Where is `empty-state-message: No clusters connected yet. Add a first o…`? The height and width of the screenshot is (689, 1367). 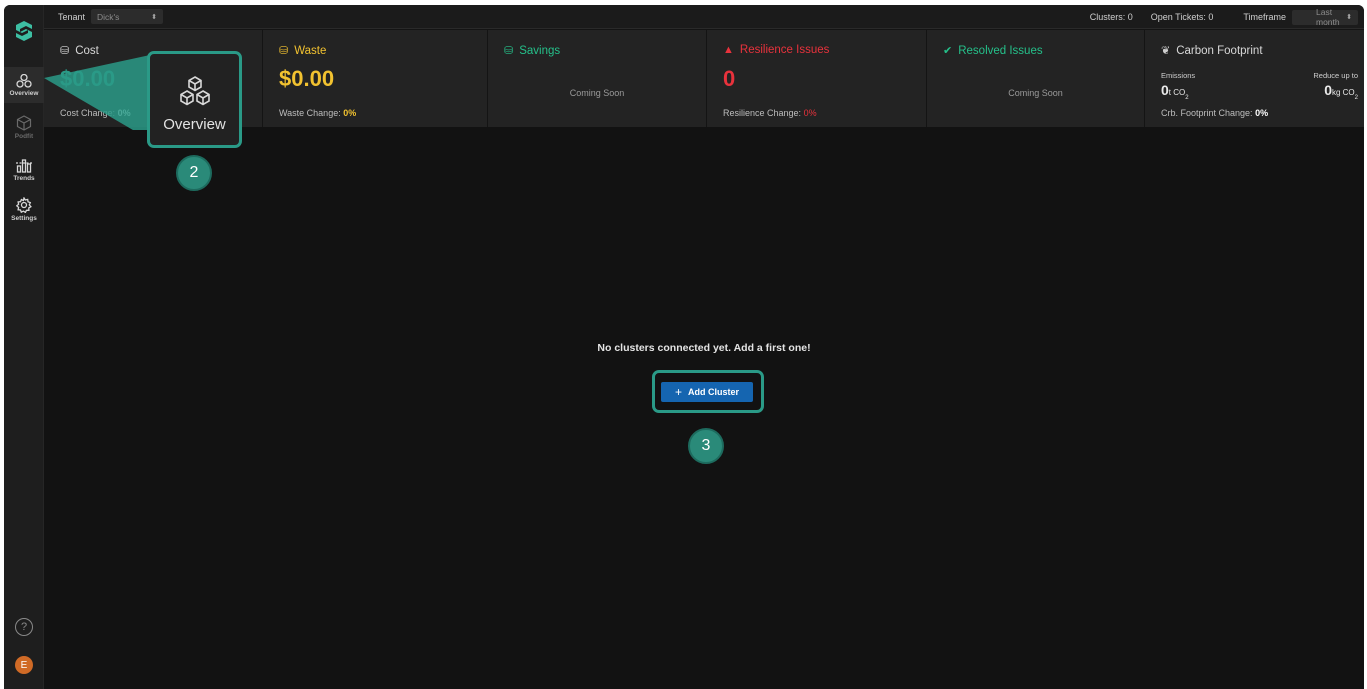
empty-state-message: No clusters connected yet. Add a first o… is located at coordinates (704, 348).